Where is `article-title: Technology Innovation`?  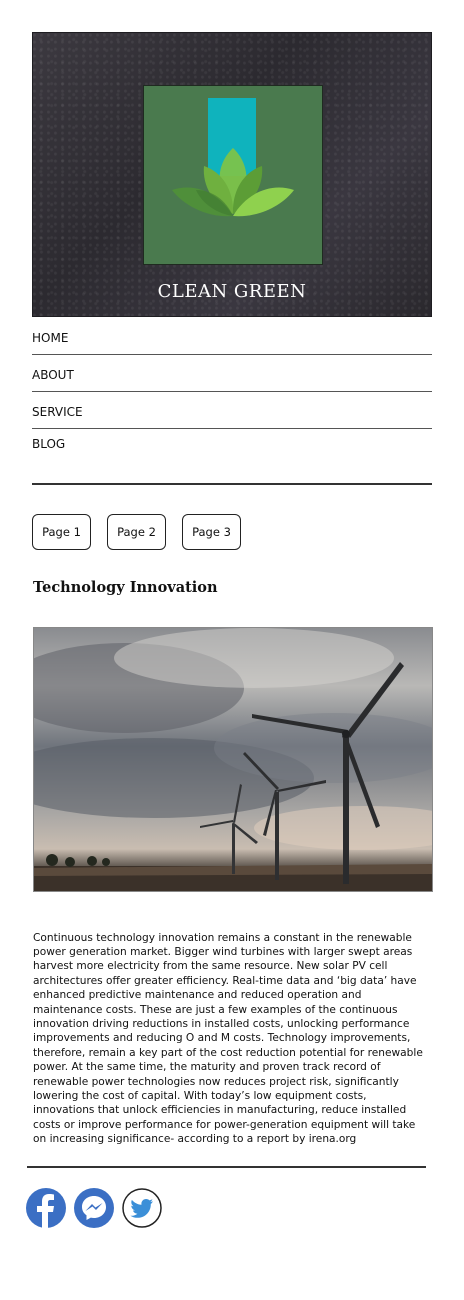 article-title: Technology Innovation is located at coordinates (125, 587).